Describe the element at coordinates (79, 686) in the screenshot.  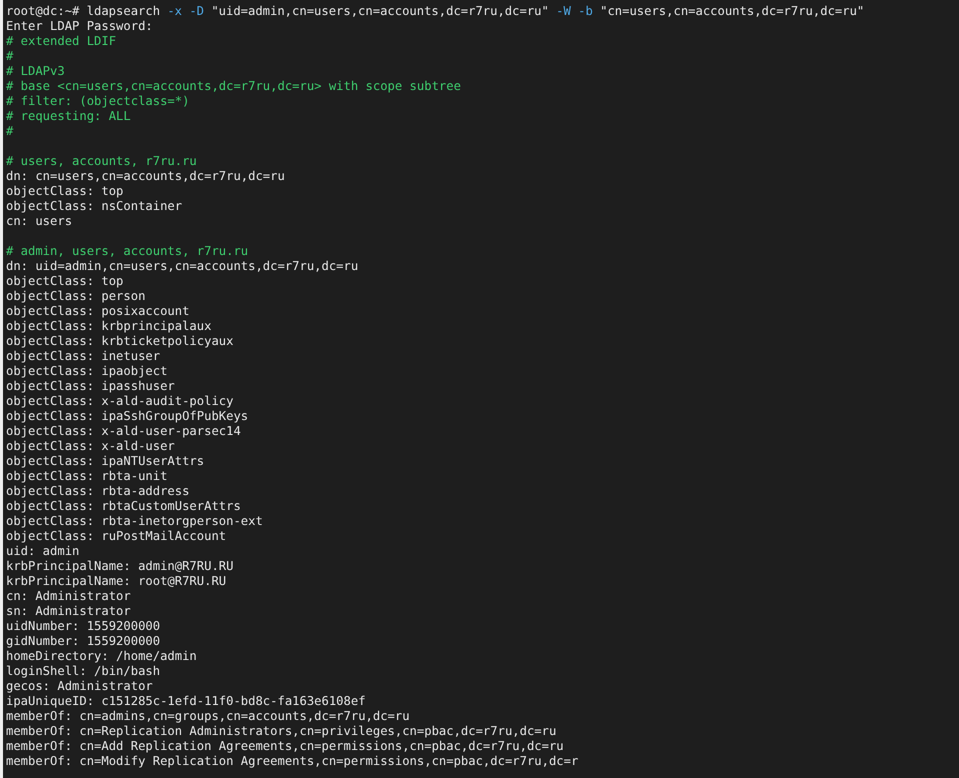
I see `output-line: gecos: Administrator` at that location.